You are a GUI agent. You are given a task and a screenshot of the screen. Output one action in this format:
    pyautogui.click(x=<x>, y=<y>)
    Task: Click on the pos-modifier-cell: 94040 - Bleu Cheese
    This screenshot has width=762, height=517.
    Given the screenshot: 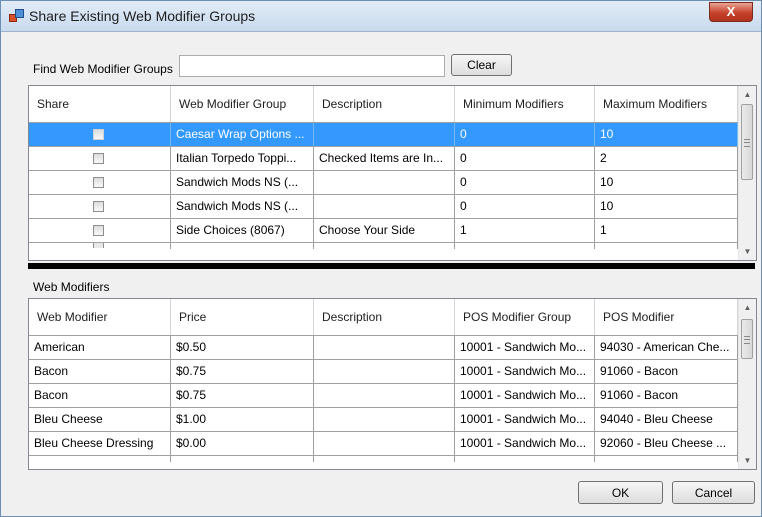 What is the action you would take?
    pyautogui.click(x=666, y=420)
    